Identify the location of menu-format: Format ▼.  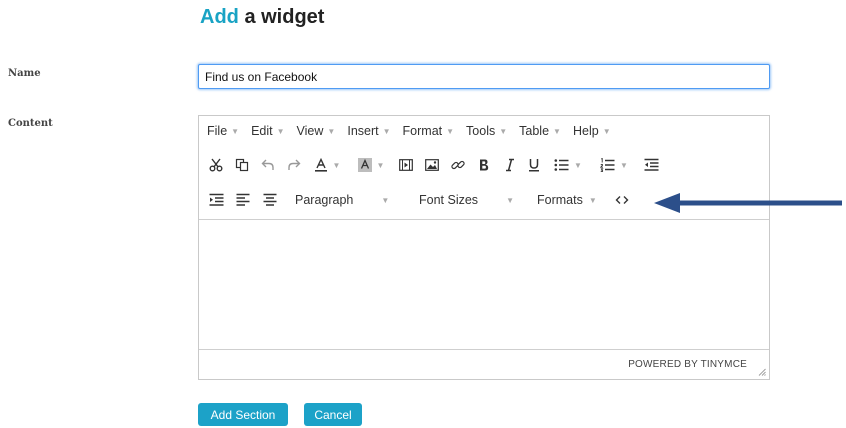
(429, 131).